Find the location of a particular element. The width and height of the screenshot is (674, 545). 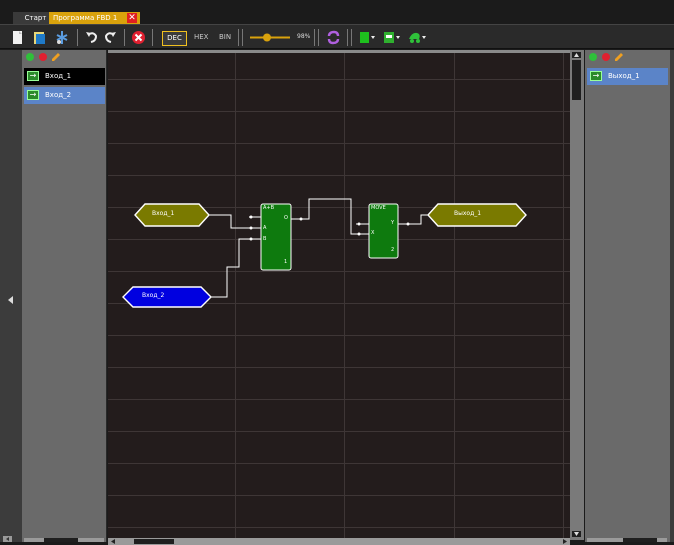

list-item-output-1: → Выход_1 is located at coordinates (627, 76).